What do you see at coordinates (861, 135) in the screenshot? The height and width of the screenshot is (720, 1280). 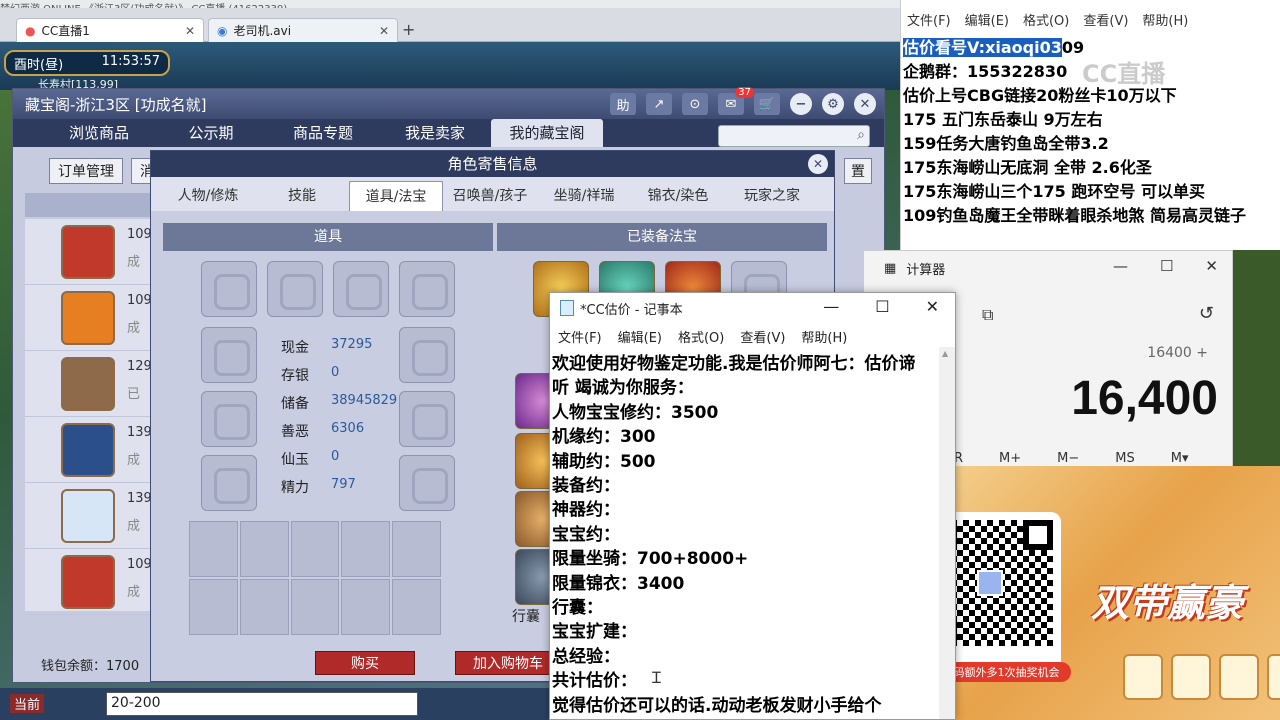 I see `search-icon: ⌕` at bounding box center [861, 135].